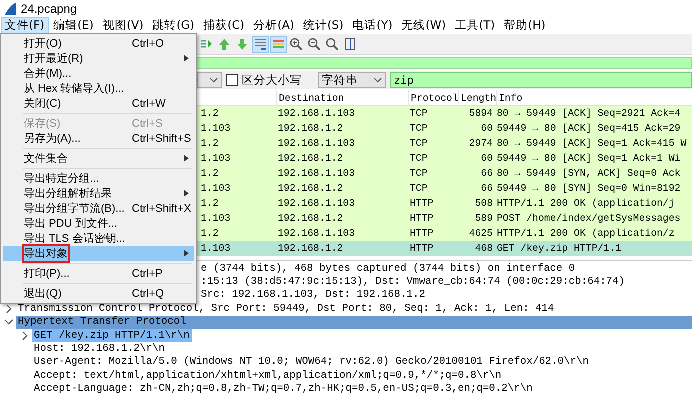 The width and height of the screenshot is (692, 400). What do you see at coordinates (372, 25) in the screenshot?
I see `menu-item: 电话(Y)` at bounding box center [372, 25].